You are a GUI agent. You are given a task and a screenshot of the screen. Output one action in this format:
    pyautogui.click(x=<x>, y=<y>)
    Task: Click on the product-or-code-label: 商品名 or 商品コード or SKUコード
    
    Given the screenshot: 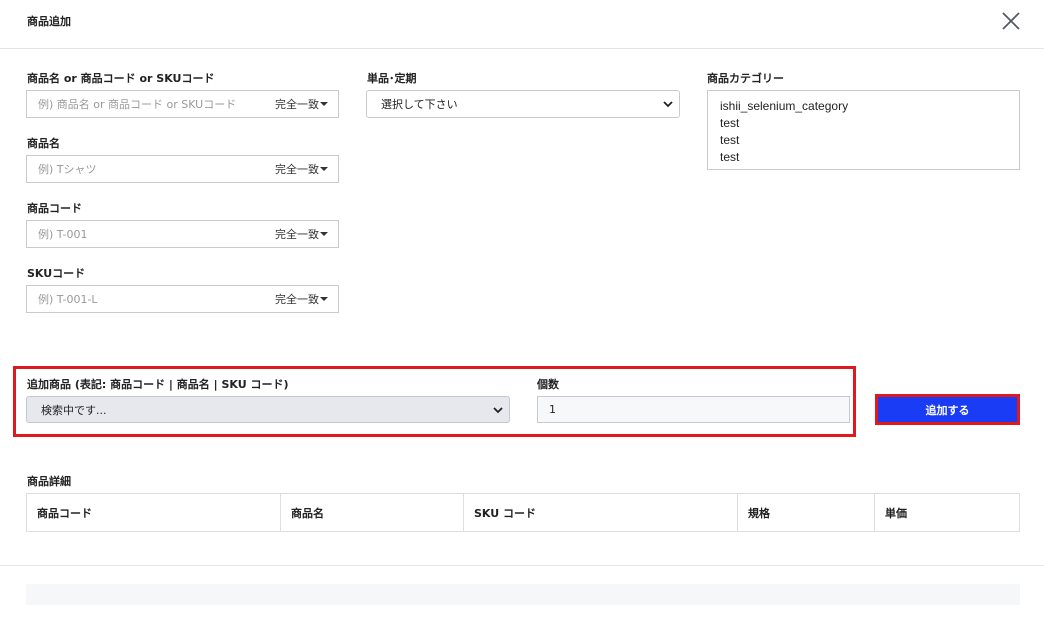 What is the action you would take?
    pyautogui.click(x=121, y=78)
    